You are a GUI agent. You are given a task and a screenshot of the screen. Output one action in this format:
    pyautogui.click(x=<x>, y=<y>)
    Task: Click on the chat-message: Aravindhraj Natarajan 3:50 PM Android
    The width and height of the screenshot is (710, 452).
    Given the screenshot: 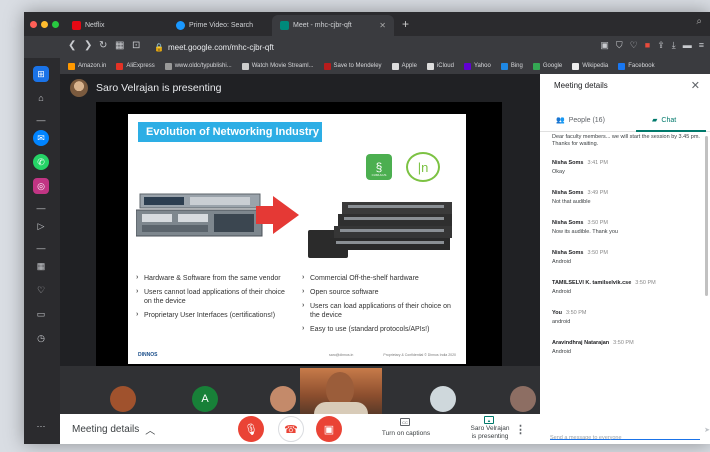 What is the action you would take?
    pyautogui.click(x=627, y=348)
    